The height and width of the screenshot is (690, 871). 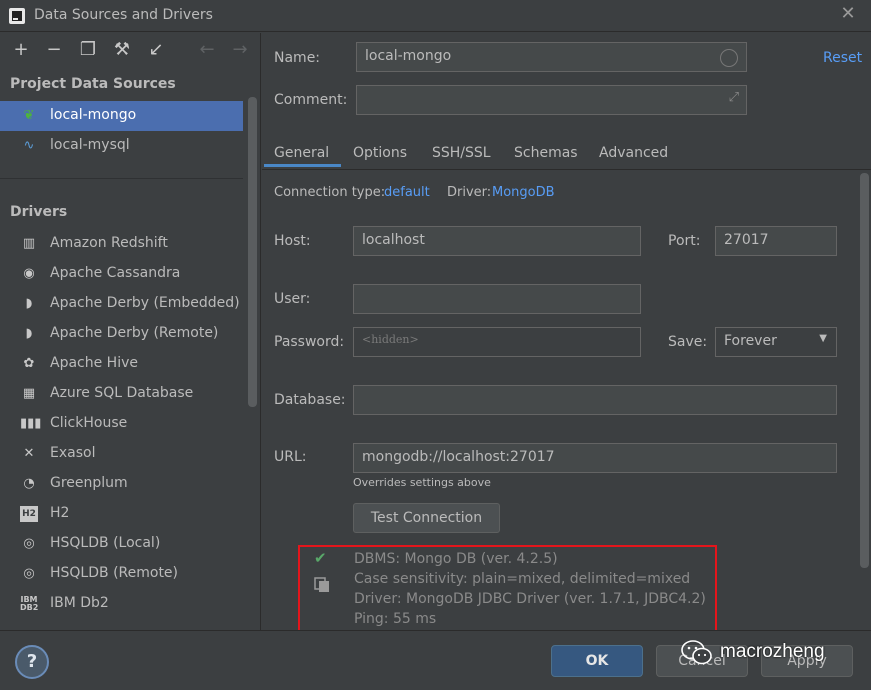 I want to click on driver-label: ClickHouse, so click(x=89, y=423).